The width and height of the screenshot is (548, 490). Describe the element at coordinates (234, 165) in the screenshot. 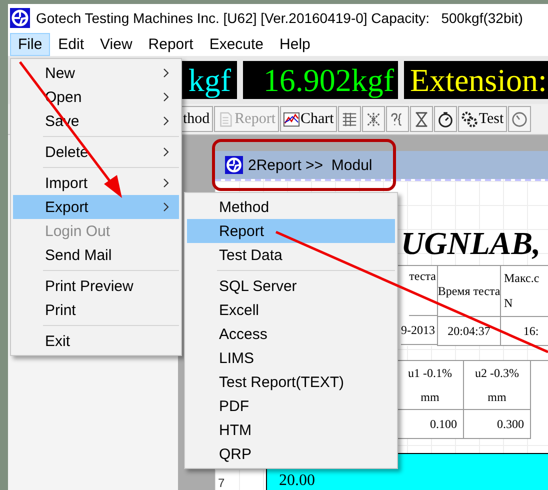

I see `app-logo-icon` at that location.